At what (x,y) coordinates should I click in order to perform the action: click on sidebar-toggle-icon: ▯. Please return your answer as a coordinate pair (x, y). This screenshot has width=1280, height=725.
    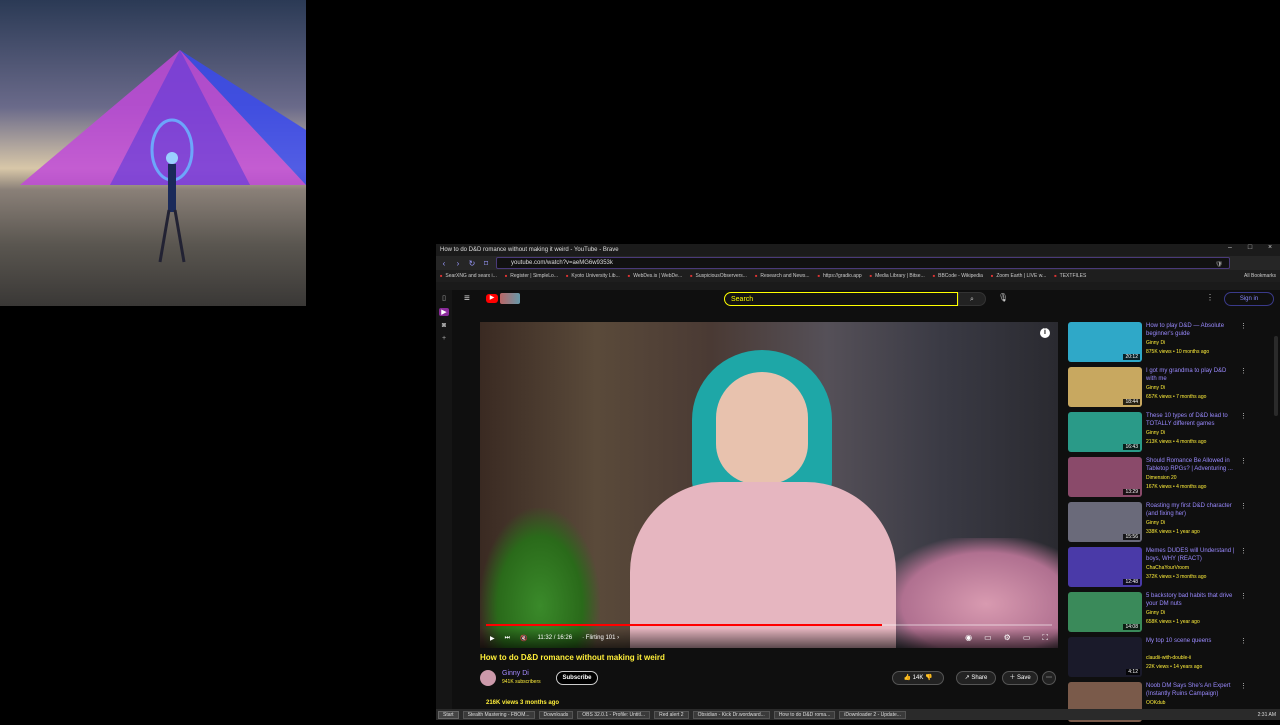
    Looking at the image, I should click on (444, 298).